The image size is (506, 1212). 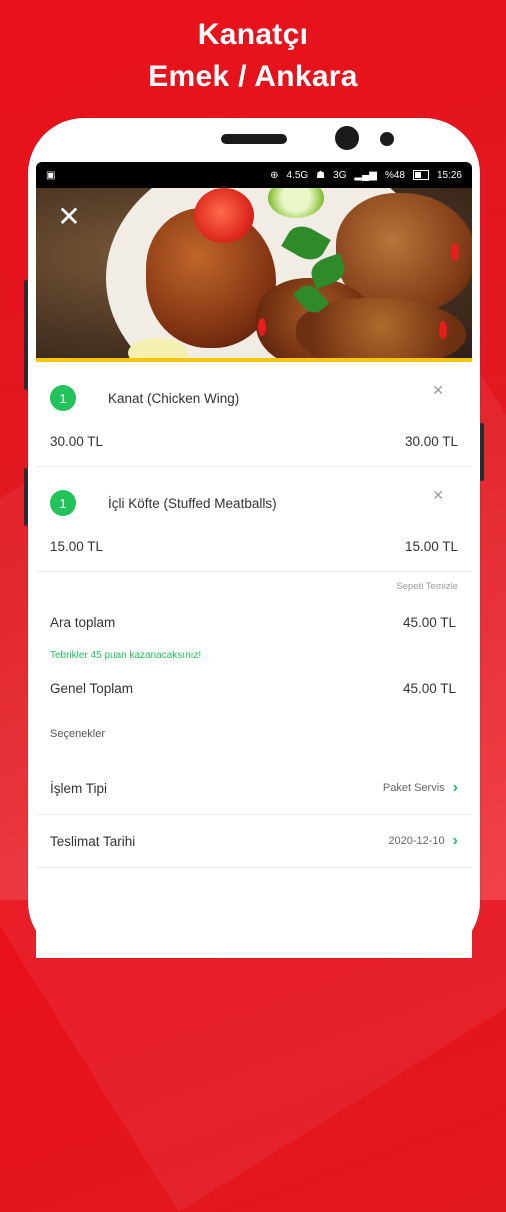 I want to click on battery-icon, so click(x=420, y=175).